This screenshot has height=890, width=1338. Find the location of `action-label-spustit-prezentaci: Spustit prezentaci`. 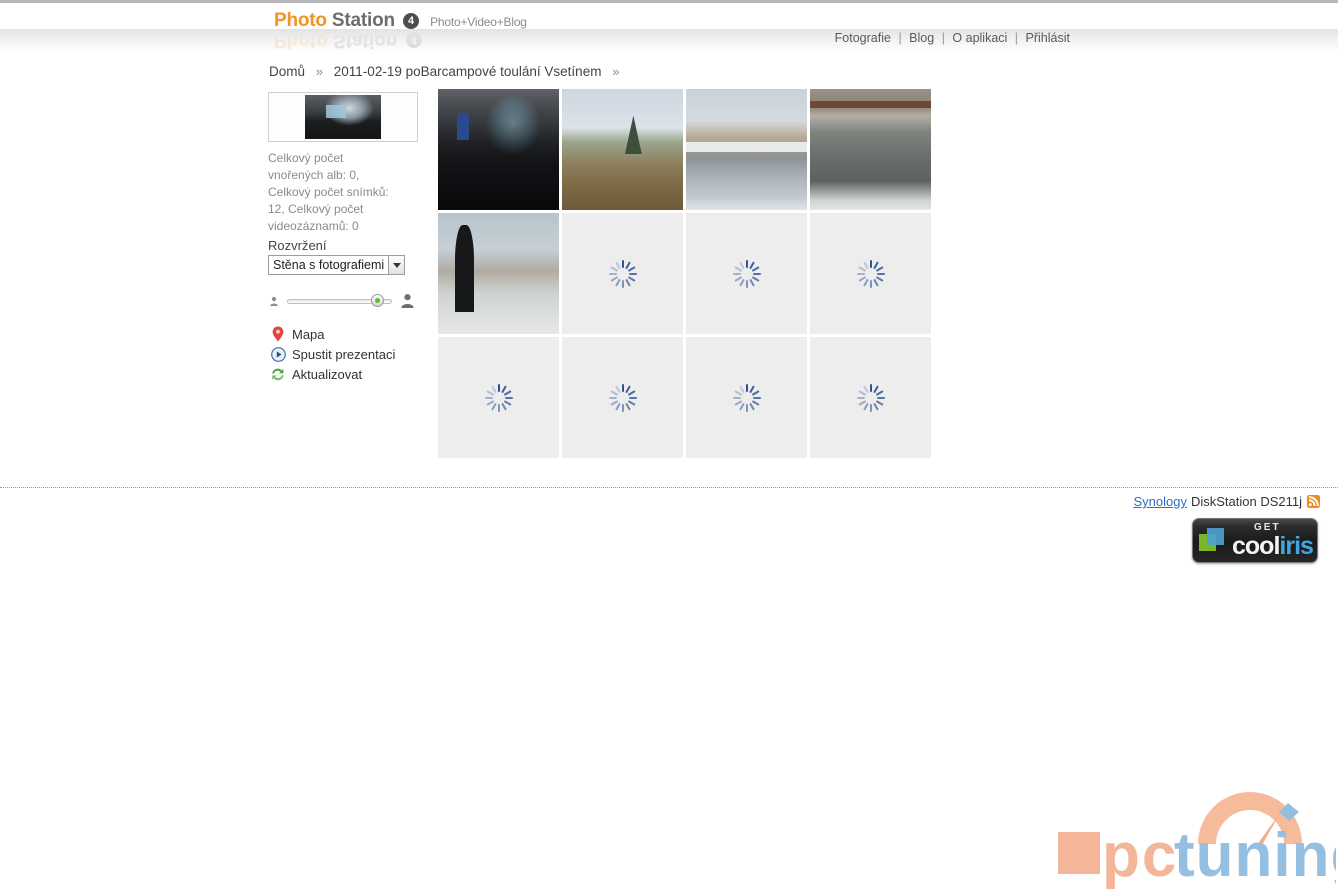

action-label-spustit-prezentaci: Spustit prezentaci is located at coordinates (344, 354).